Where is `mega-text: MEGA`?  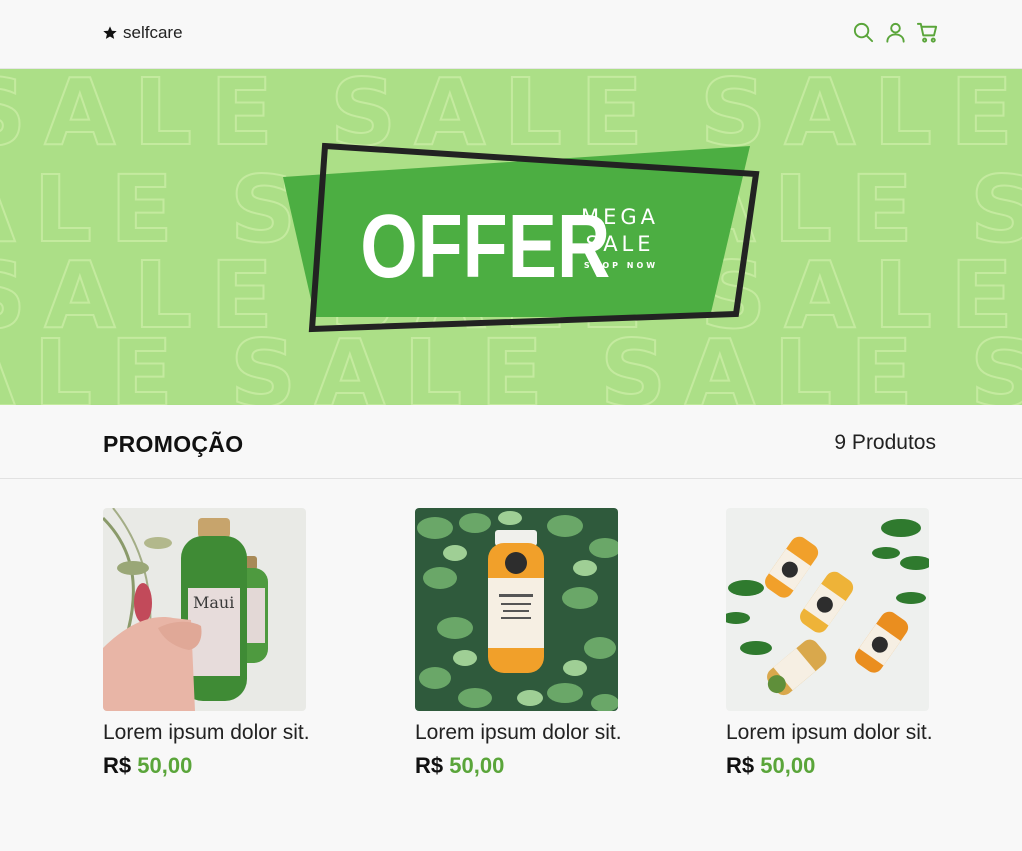 mega-text: MEGA is located at coordinates (620, 217).